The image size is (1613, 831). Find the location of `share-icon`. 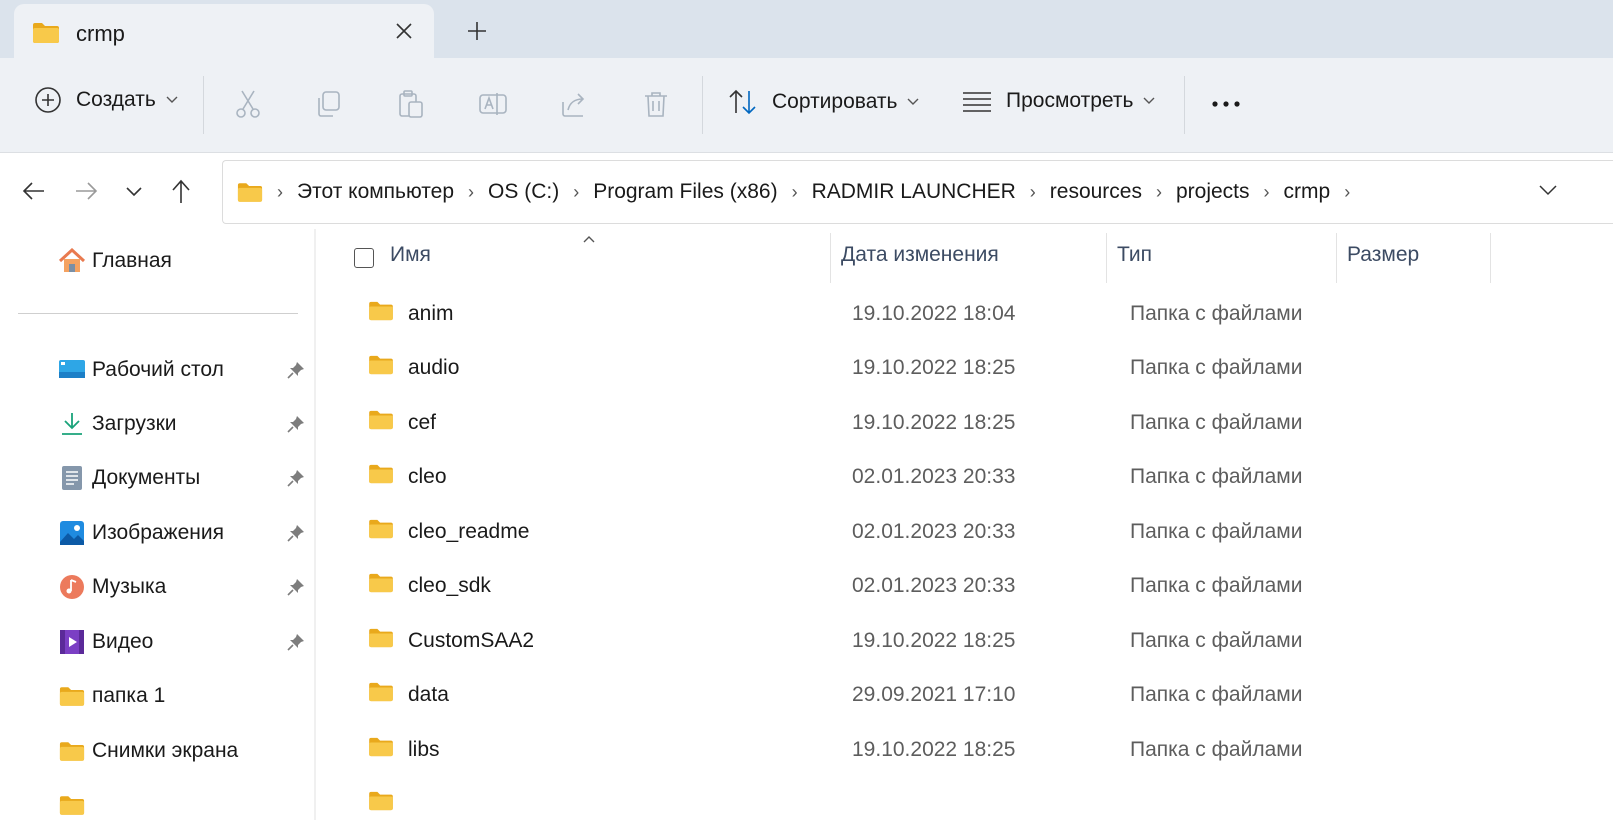

share-icon is located at coordinates (575, 104).